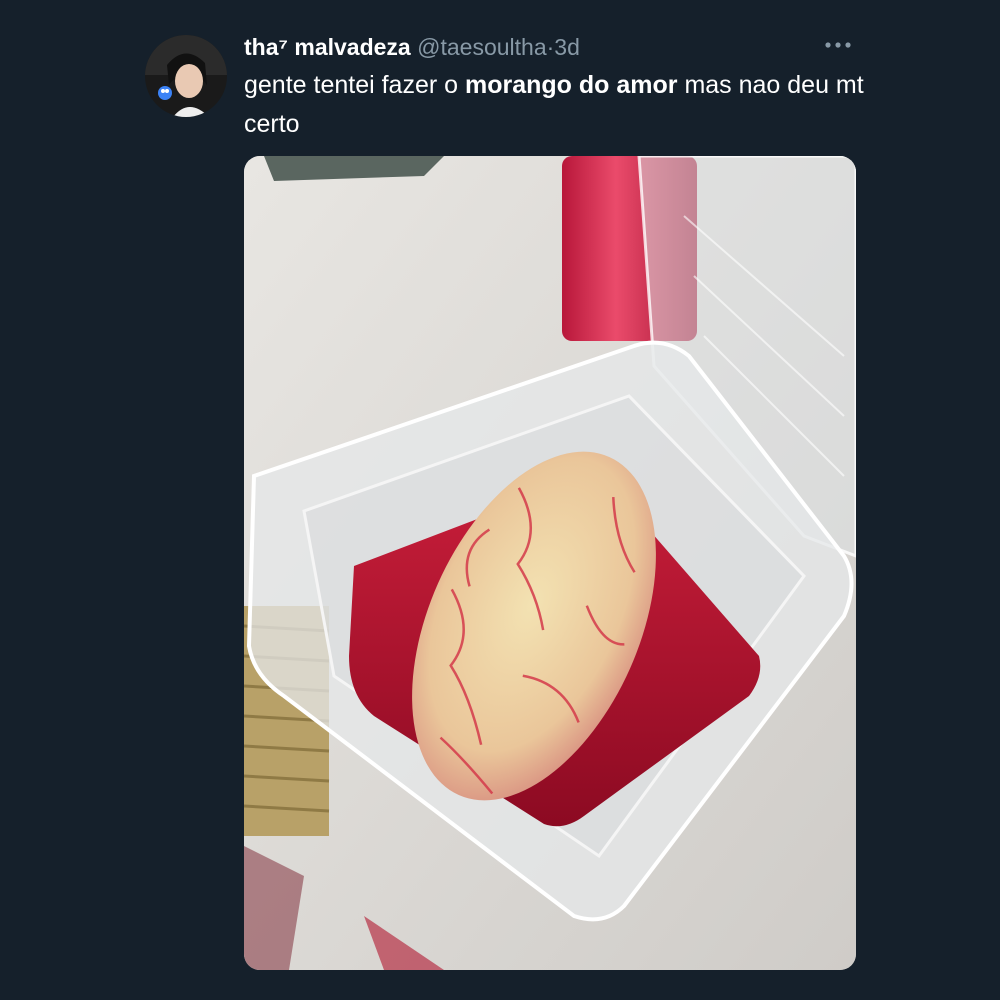 The width and height of the screenshot is (1000, 1000). I want to click on avatar, so click(186, 76).